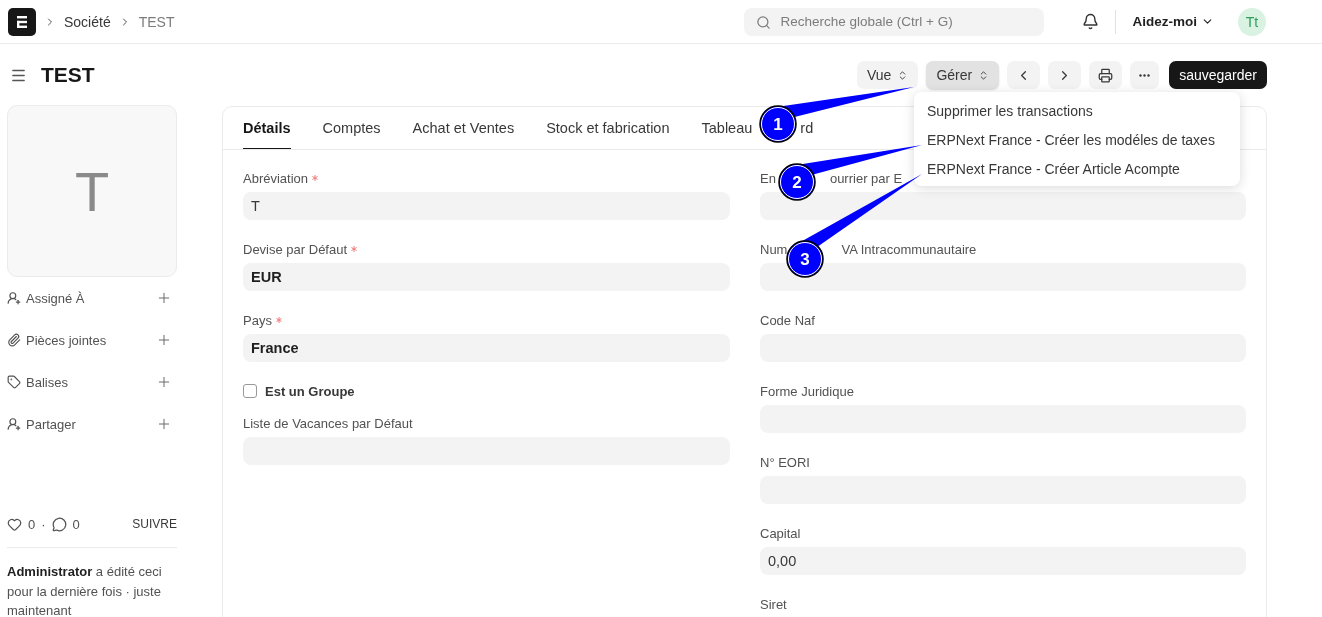  I want to click on checkbox-label: Est un Groupe, so click(310, 391).